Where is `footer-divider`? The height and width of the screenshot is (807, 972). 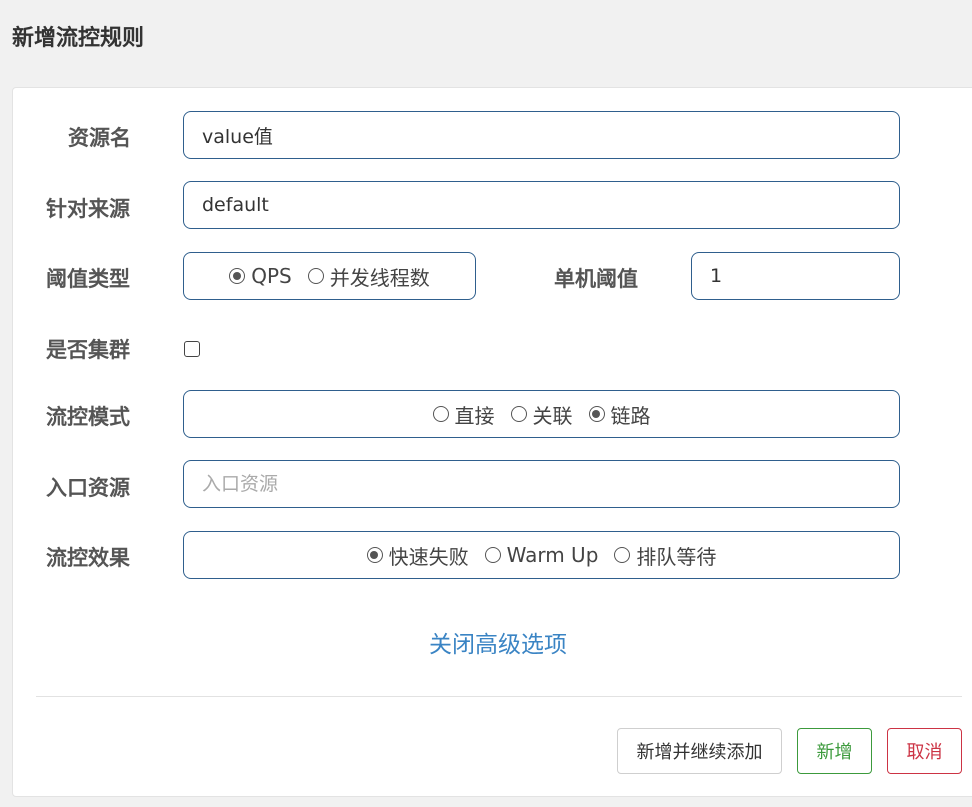
footer-divider is located at coordinates (499, 696).